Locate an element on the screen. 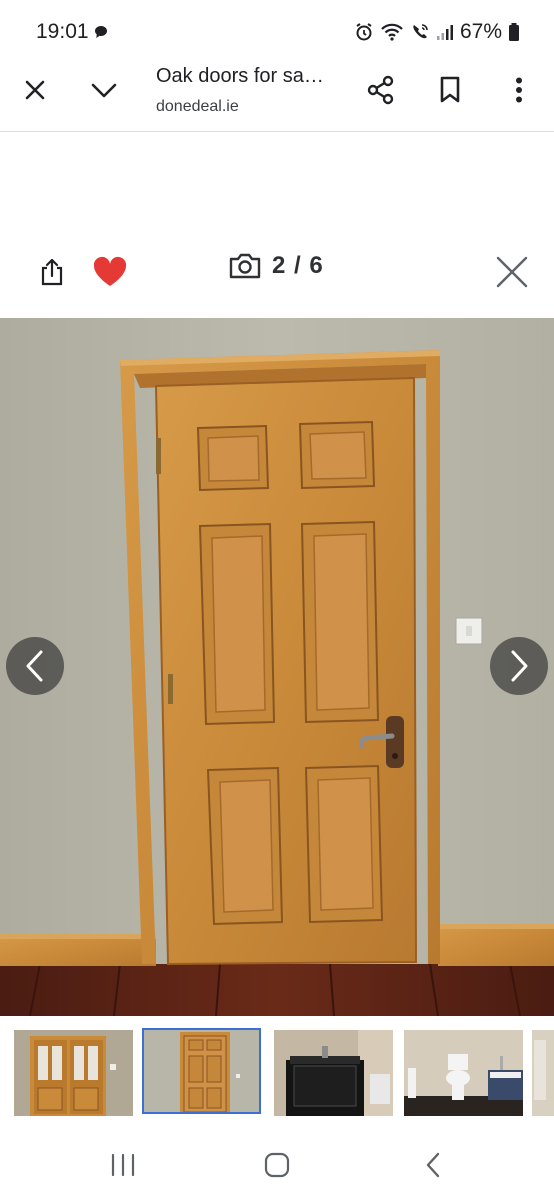  favorite-button is located at coordinates (110, 272).